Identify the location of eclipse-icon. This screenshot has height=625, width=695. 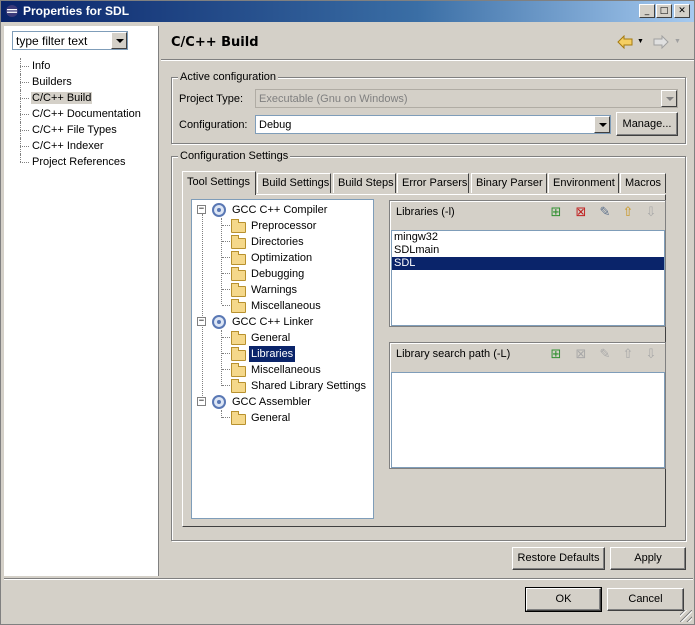
(12, 11).